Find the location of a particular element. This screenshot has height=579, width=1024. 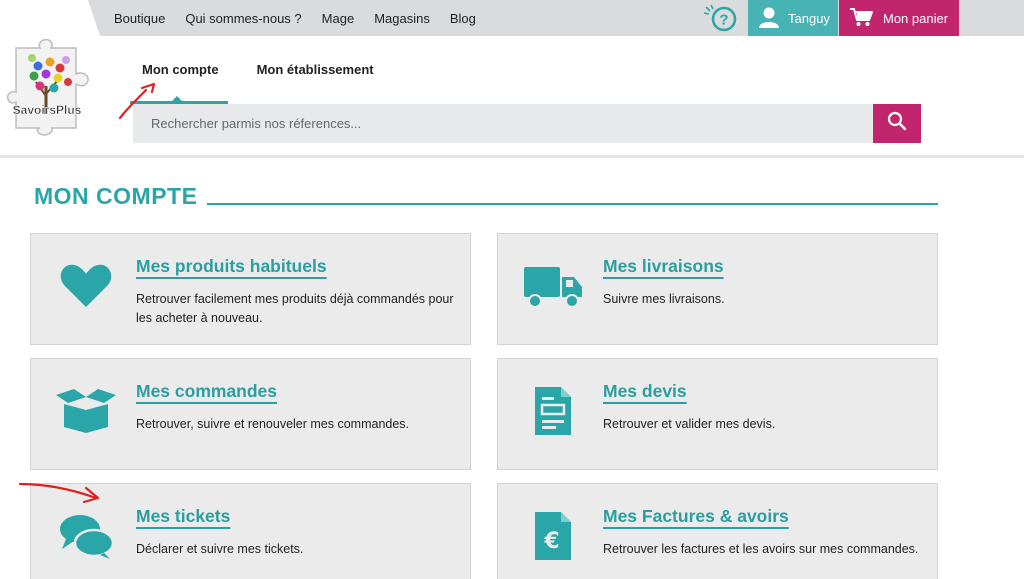

logo-text: SavoirsPlus is located at coordinates (47, 110).